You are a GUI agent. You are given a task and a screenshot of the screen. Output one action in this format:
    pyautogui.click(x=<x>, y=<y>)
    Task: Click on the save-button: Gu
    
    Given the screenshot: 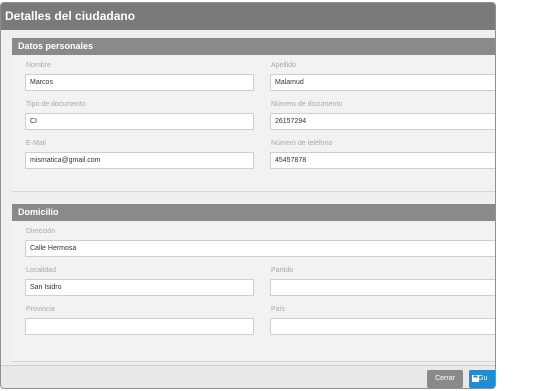 What is the action you would take?
    pyautogui.click(x=482, y=379)
    